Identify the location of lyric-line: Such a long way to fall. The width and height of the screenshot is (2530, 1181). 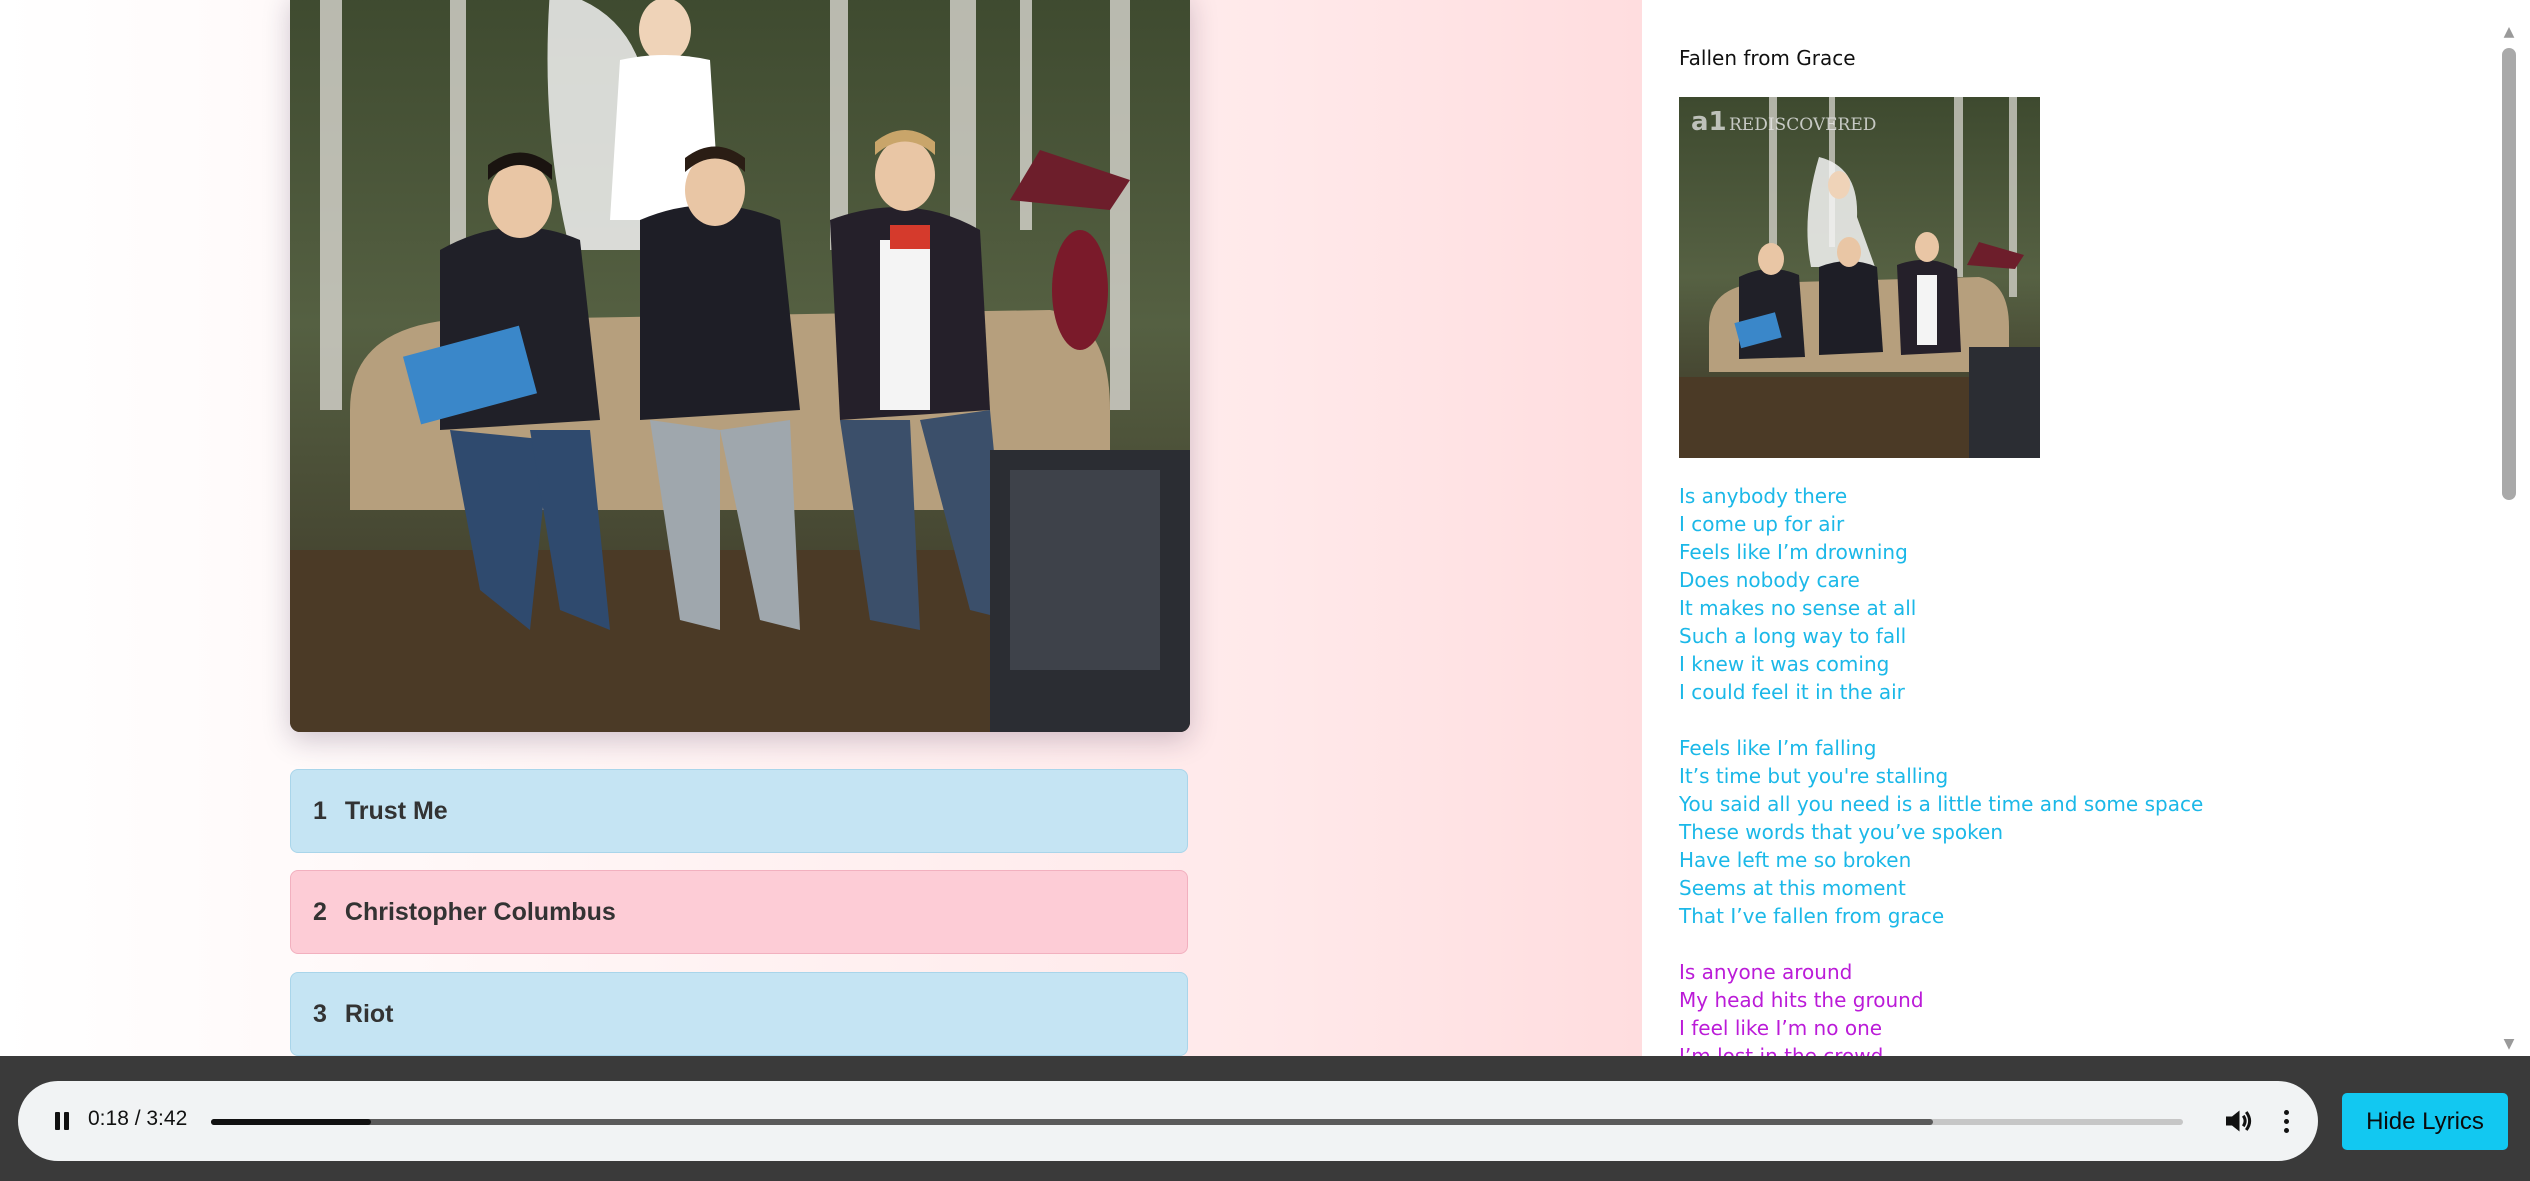
(1793, 636).